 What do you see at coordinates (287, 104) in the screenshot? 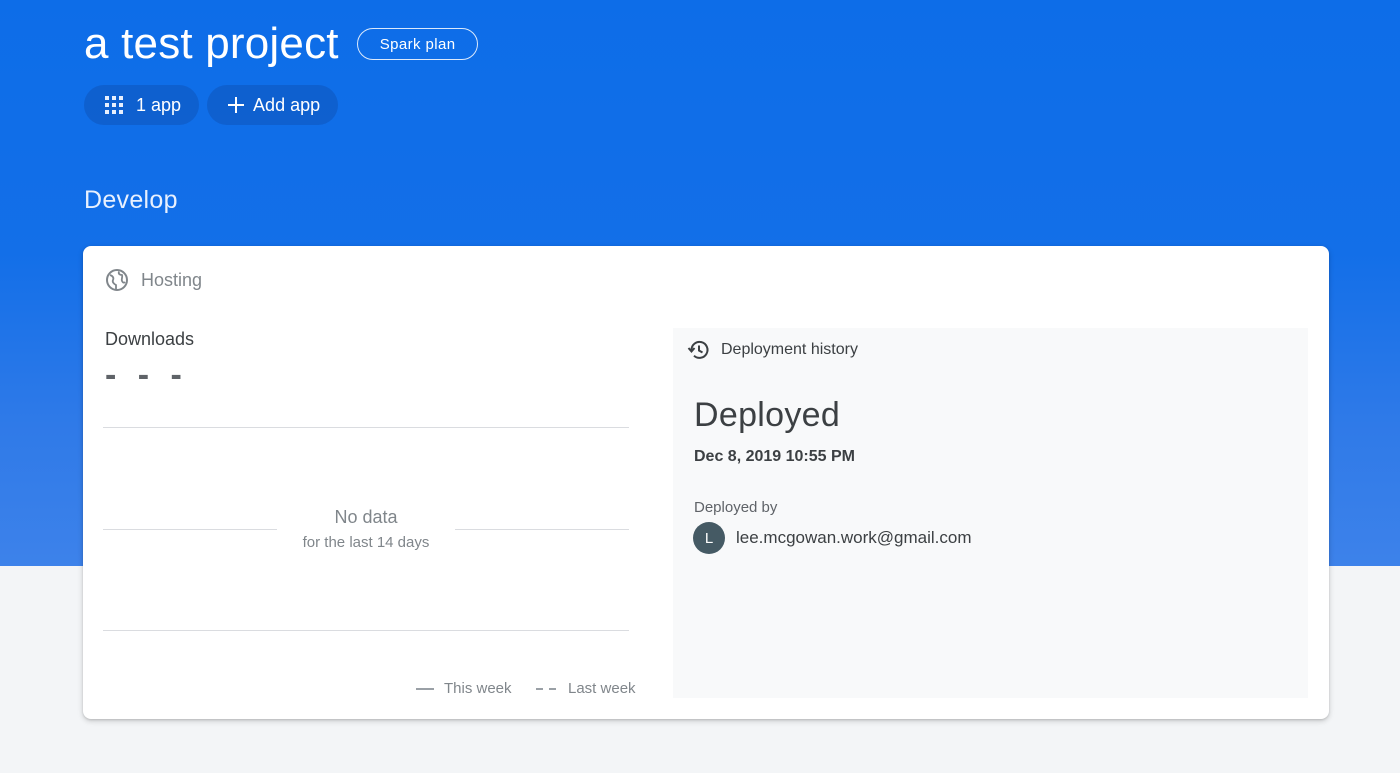
I see `add-app-label: Add app` at bounding box center [287, 104].